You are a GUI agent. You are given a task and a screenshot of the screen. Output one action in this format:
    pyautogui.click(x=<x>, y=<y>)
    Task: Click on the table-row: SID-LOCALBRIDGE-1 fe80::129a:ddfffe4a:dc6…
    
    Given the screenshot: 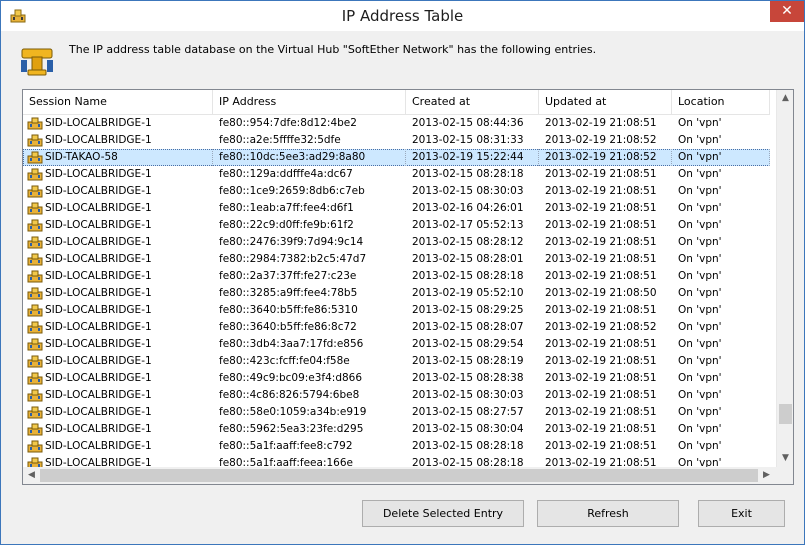 What is the action you would take?
    pyautogui.click(x=396, y=174)
    